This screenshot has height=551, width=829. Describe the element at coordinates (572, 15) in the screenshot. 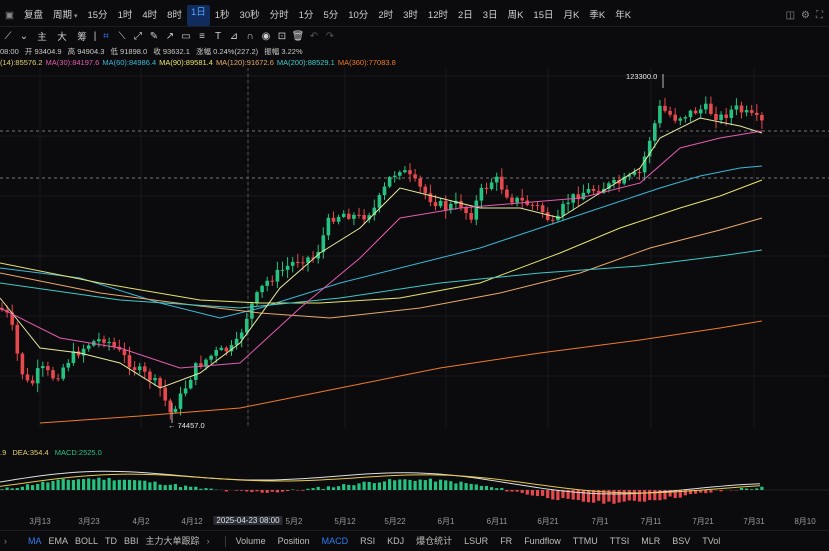

I see `timeframe-18: 月K` at that location.